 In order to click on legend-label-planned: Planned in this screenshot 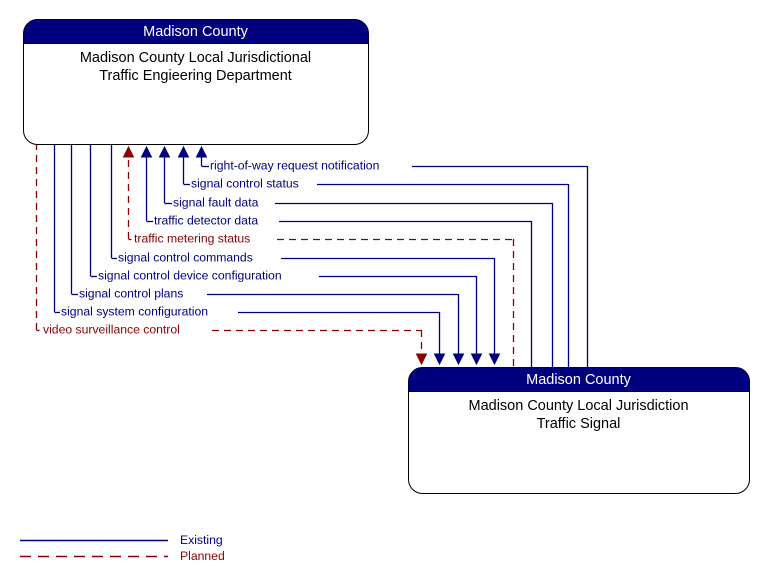, I will do `click(202, 556)`.